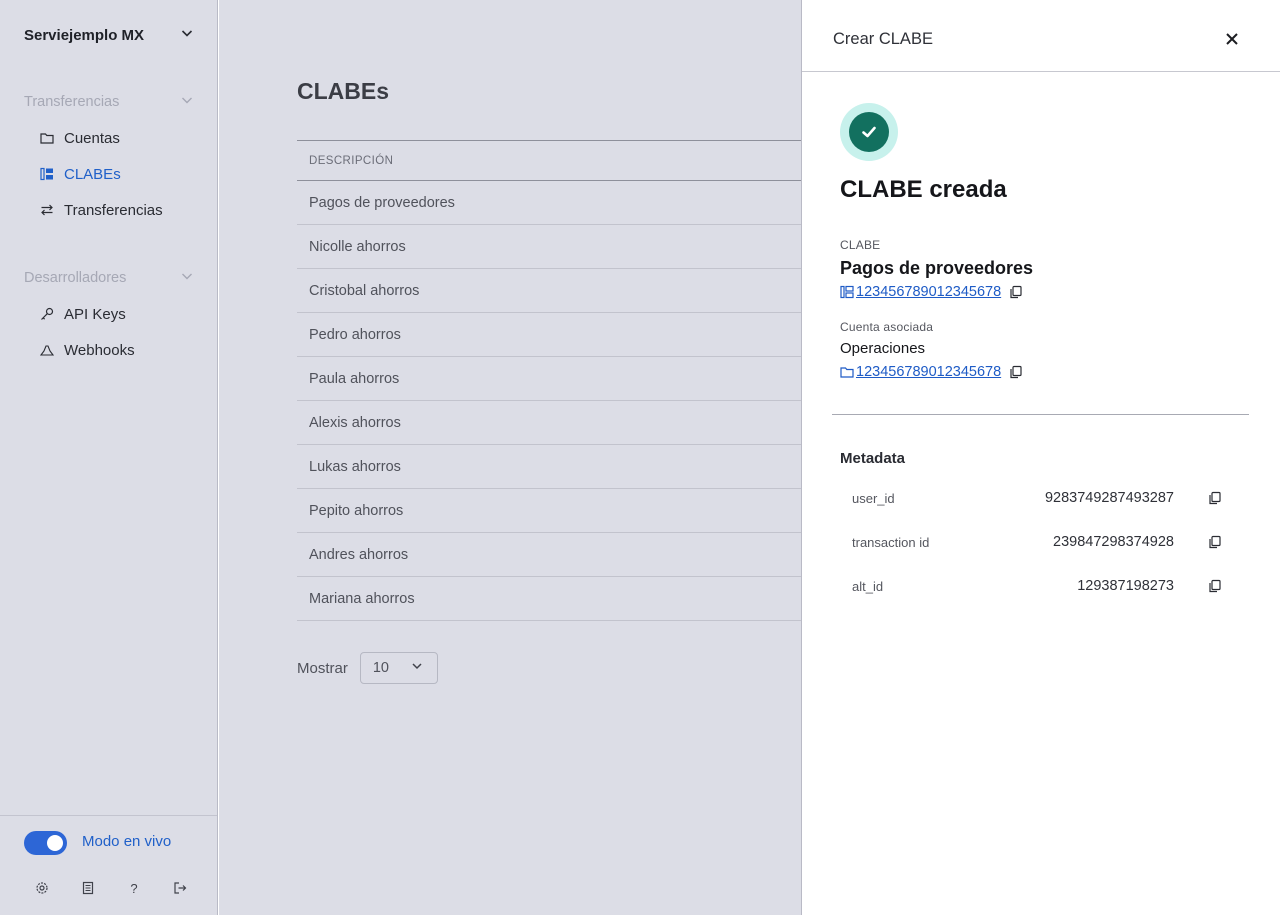 The height and width of the screenshot is (915, 1280). Describe the element at coordinates (1113, 542) in the screenshot. I see `metadata-value: 239847298374928` at that location.